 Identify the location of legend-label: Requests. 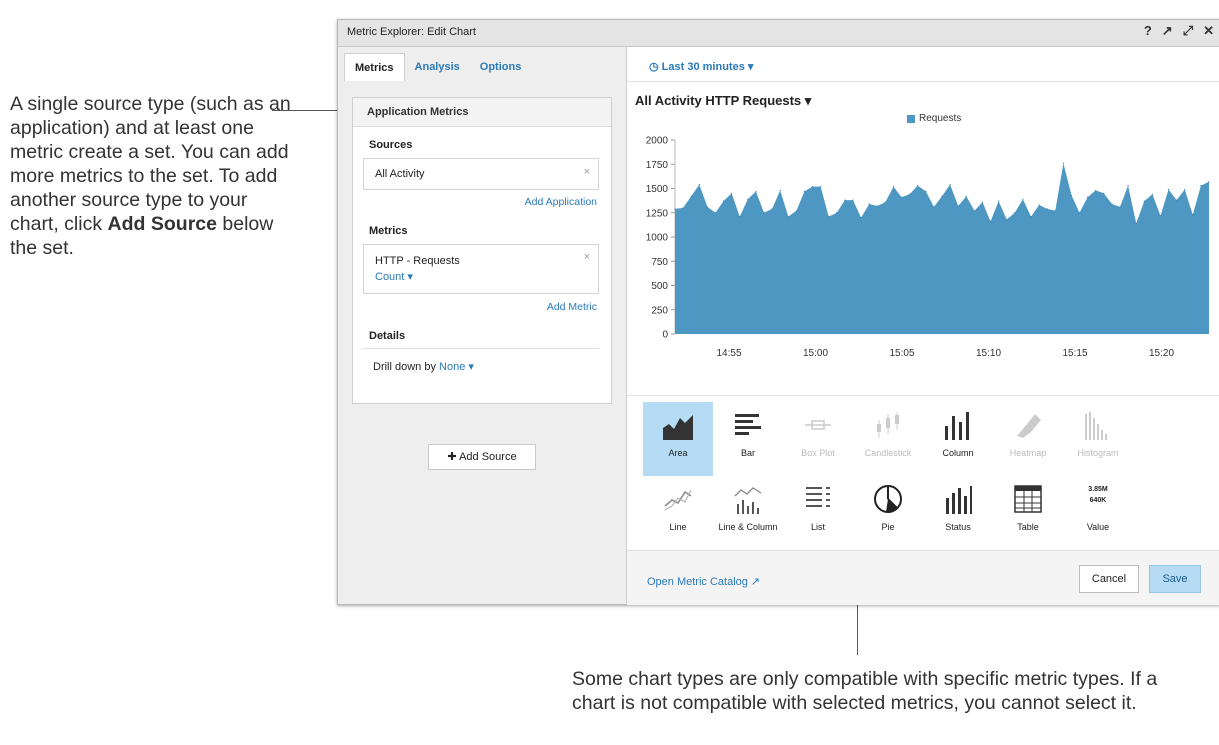
(940, 118).